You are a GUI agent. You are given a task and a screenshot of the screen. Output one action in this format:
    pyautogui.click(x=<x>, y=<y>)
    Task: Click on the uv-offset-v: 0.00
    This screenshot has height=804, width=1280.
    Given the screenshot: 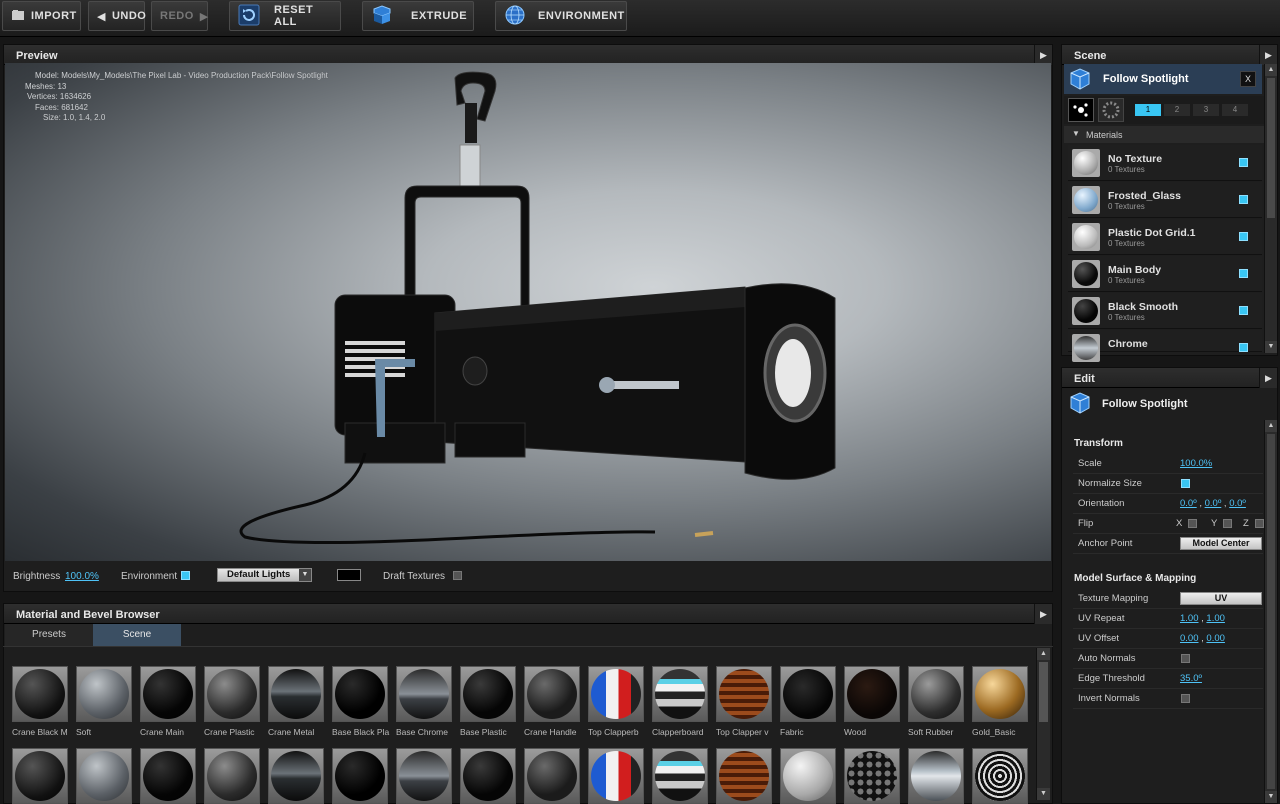 What is the action you would take?
    pyautogui.click(x=1215, y=638)
    